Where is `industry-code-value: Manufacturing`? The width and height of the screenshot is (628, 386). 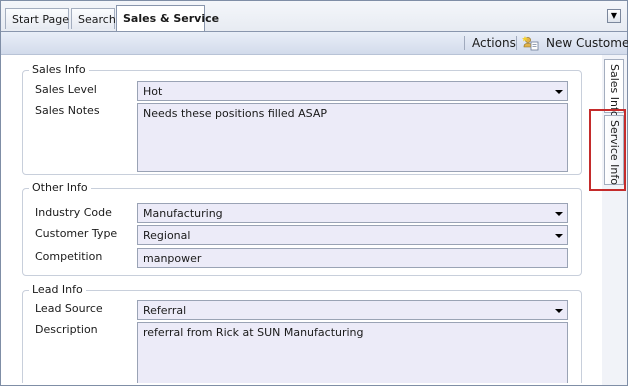
industry-code-value: Manufacturing is located at coordinates (183, 213).